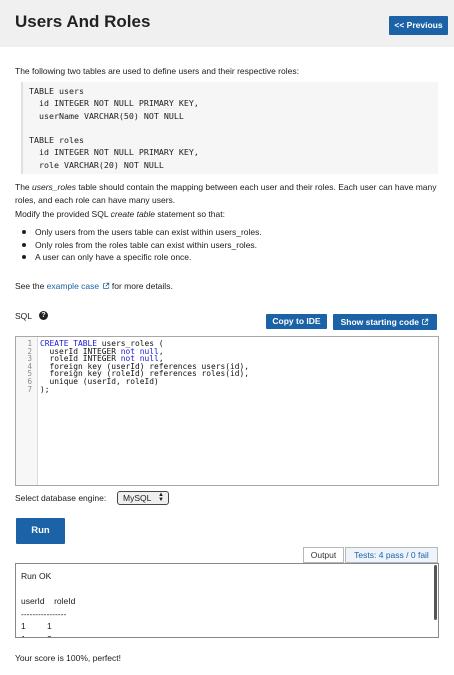  I want to click on output-scrollbar, so click(435, 592).